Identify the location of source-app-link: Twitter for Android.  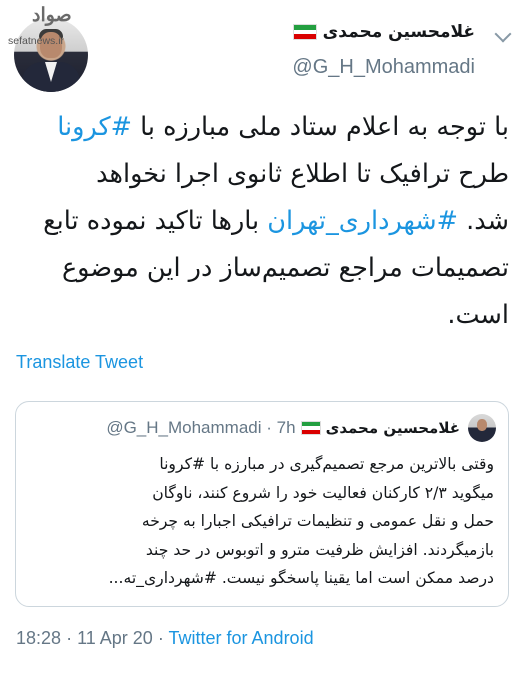
(241, 638).